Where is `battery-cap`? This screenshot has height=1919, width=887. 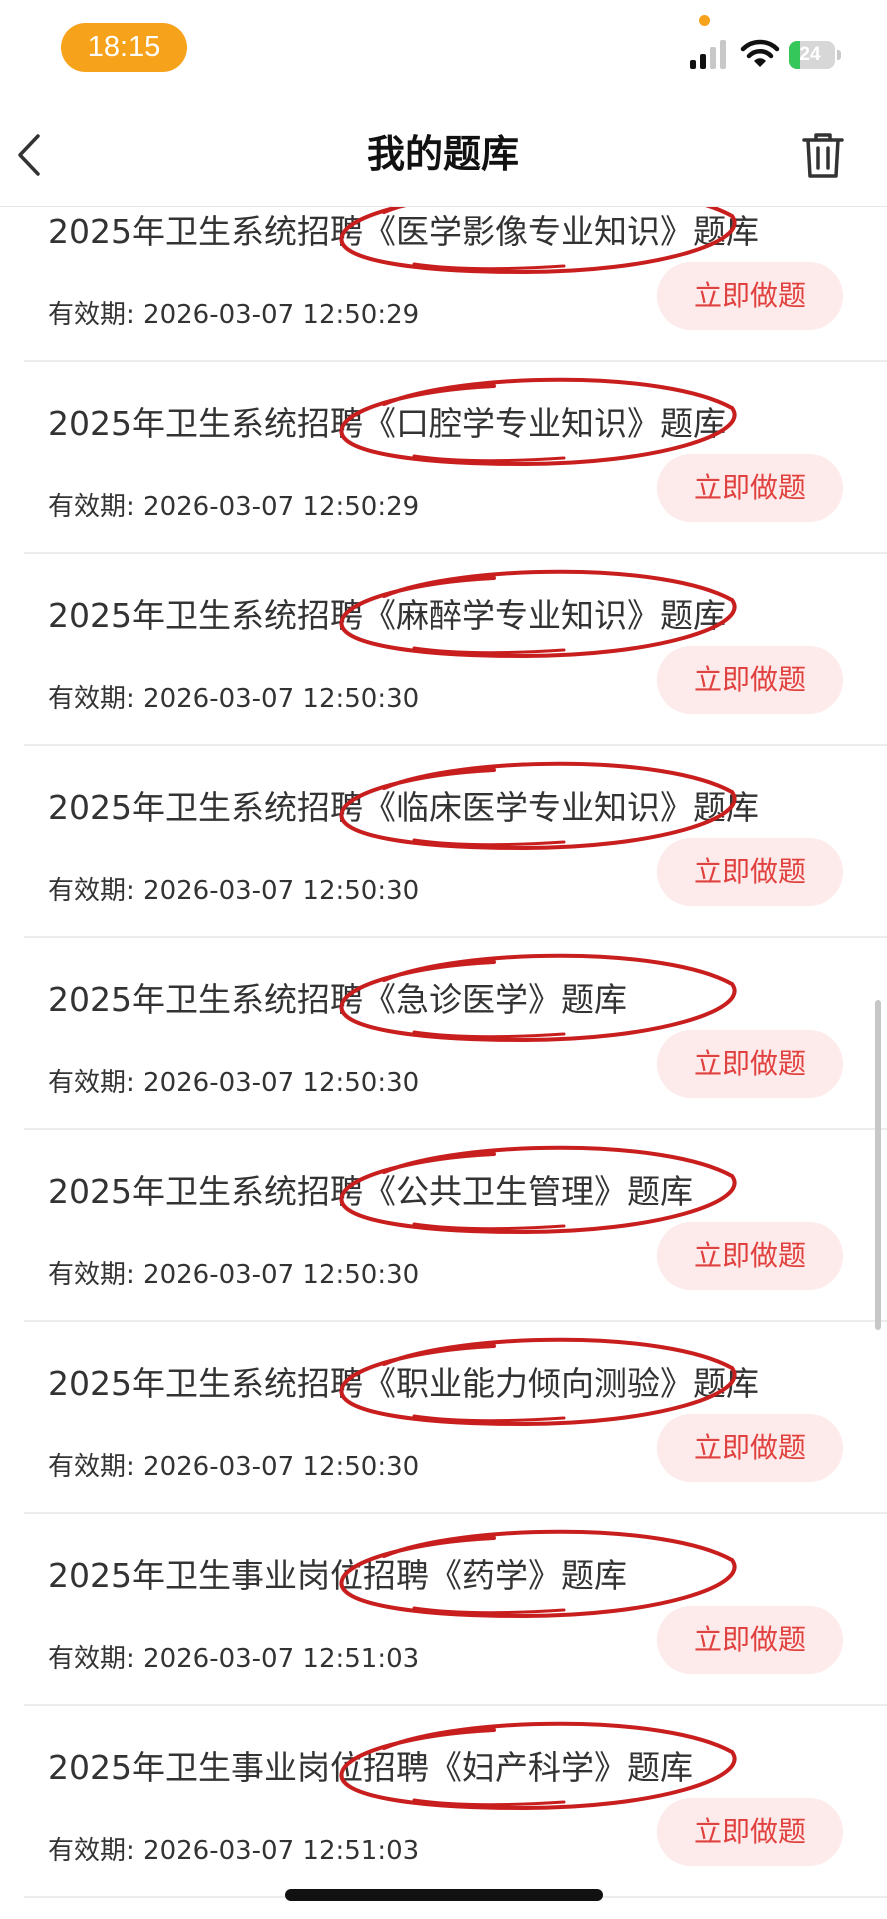 battery-cap is located at coordinates (839, 55).